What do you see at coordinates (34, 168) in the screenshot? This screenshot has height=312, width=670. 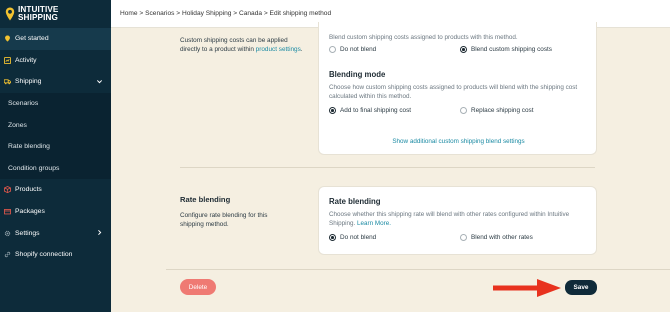 I see `sidebar-item-label: Condition groups` at bounding box center [34, 168].